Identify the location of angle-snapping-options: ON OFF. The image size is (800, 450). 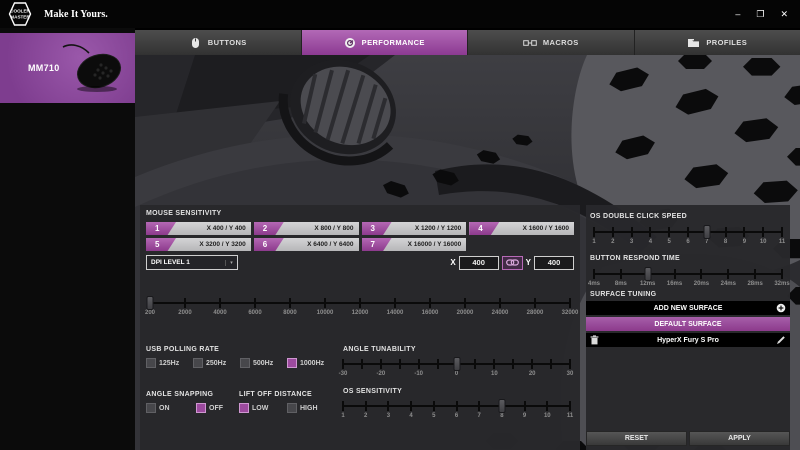
(184, 408).